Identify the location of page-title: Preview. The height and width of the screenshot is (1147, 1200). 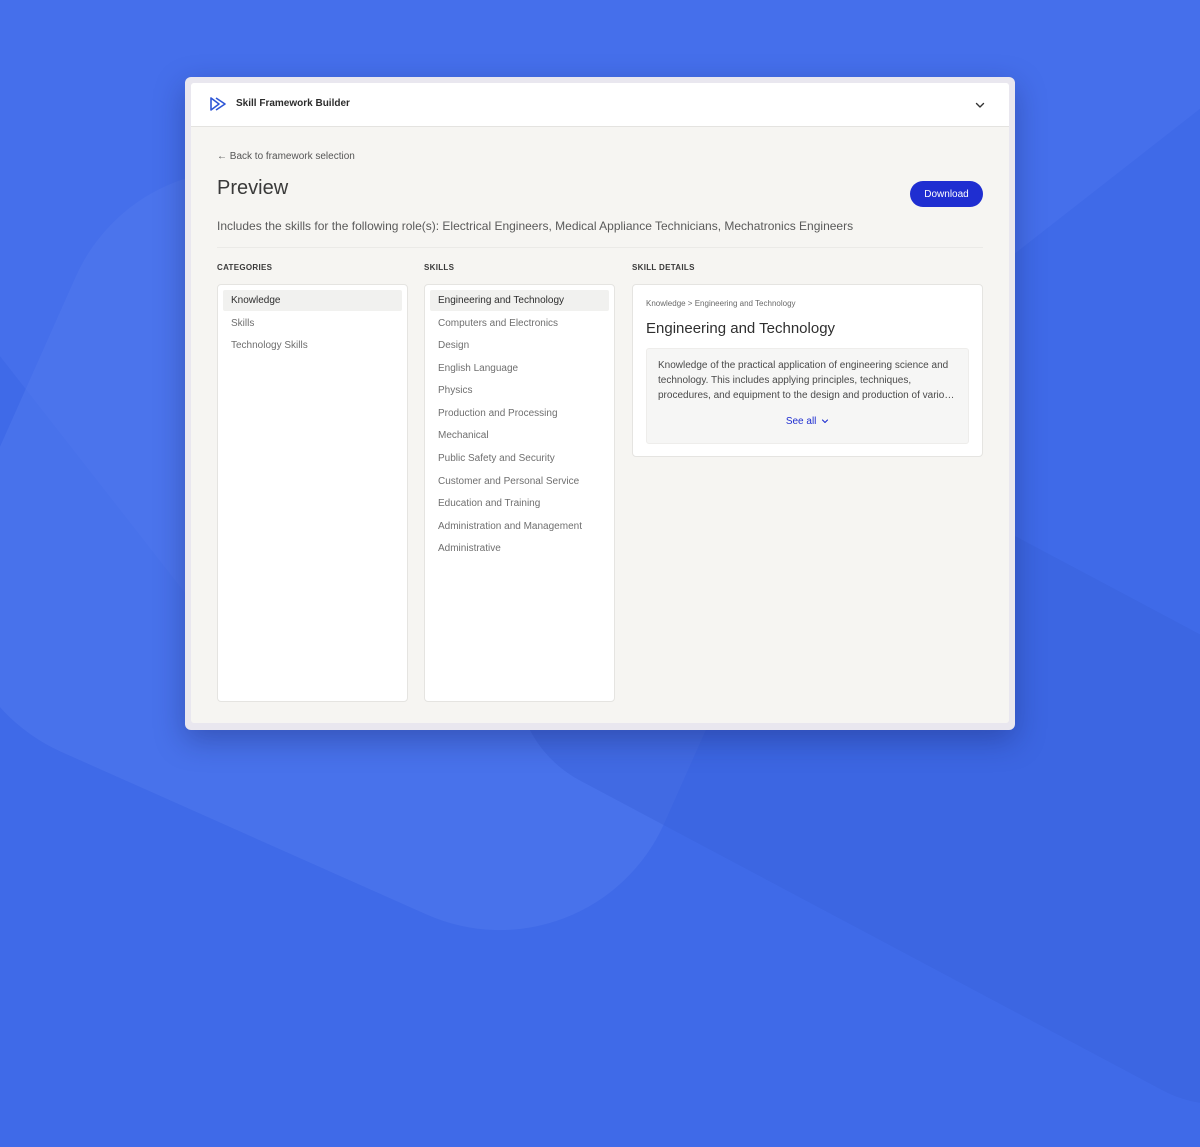
(253, 188).